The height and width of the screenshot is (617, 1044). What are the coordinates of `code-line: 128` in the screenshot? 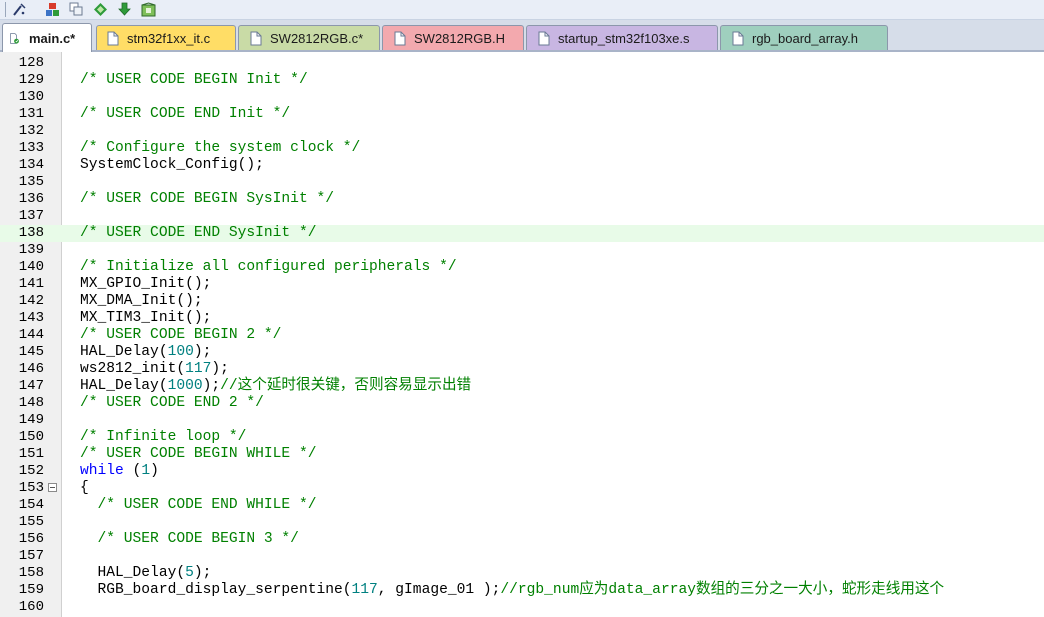 It's located at (522, 63).